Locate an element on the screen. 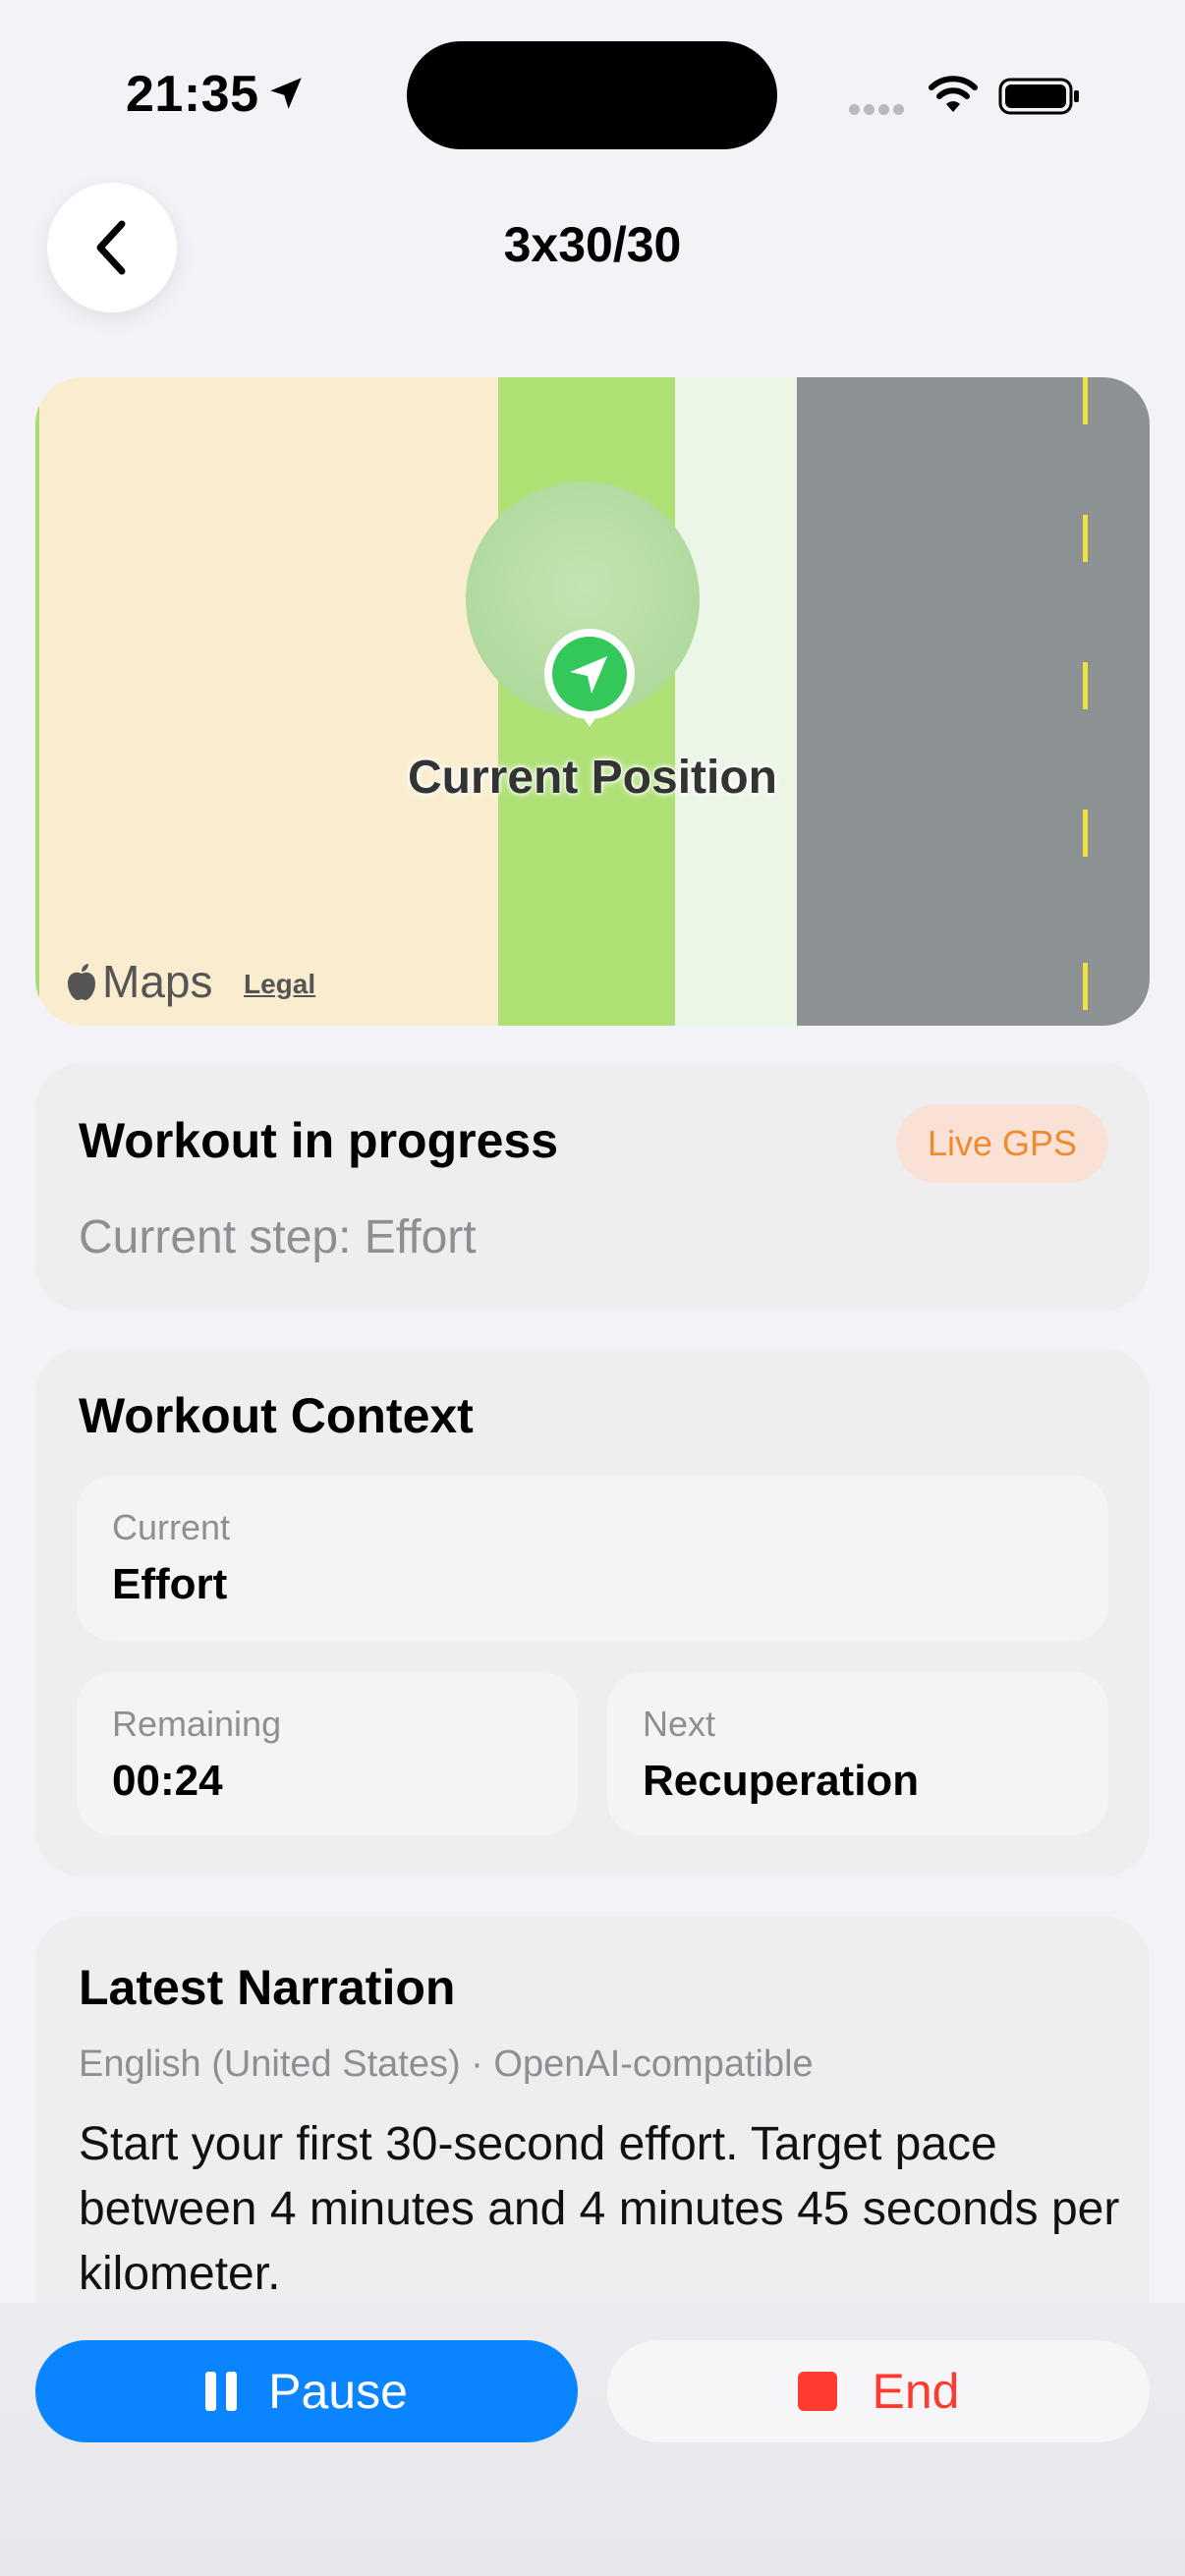  next-label: Next is located at coordinates (680, 1724).